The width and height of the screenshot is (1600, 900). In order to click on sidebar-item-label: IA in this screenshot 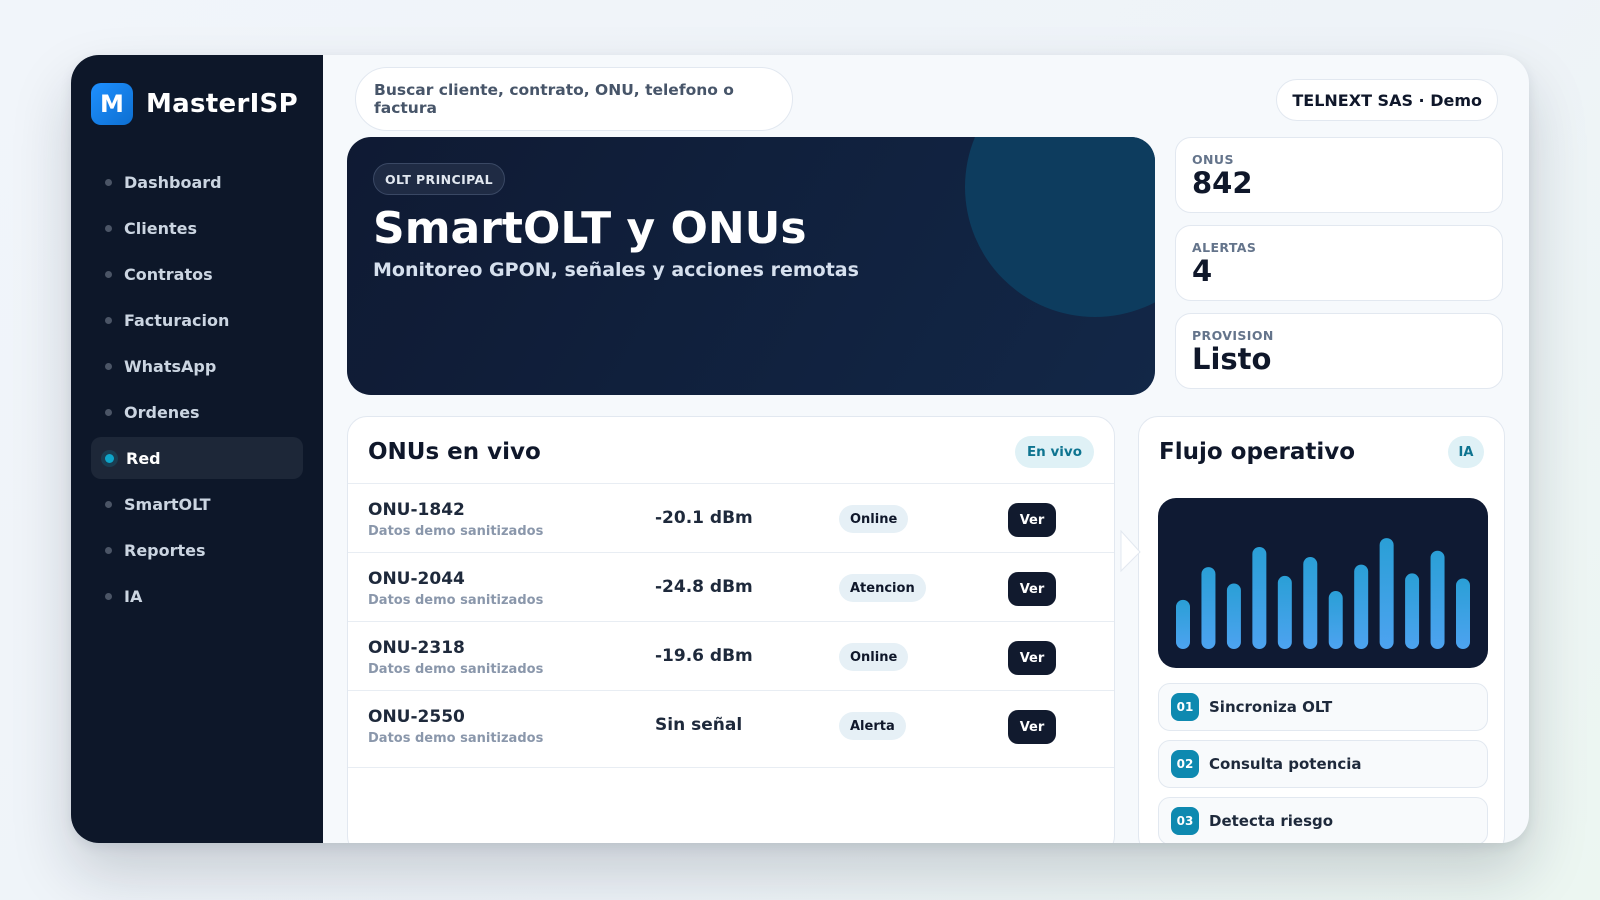, I will do `click(133, 596)`.